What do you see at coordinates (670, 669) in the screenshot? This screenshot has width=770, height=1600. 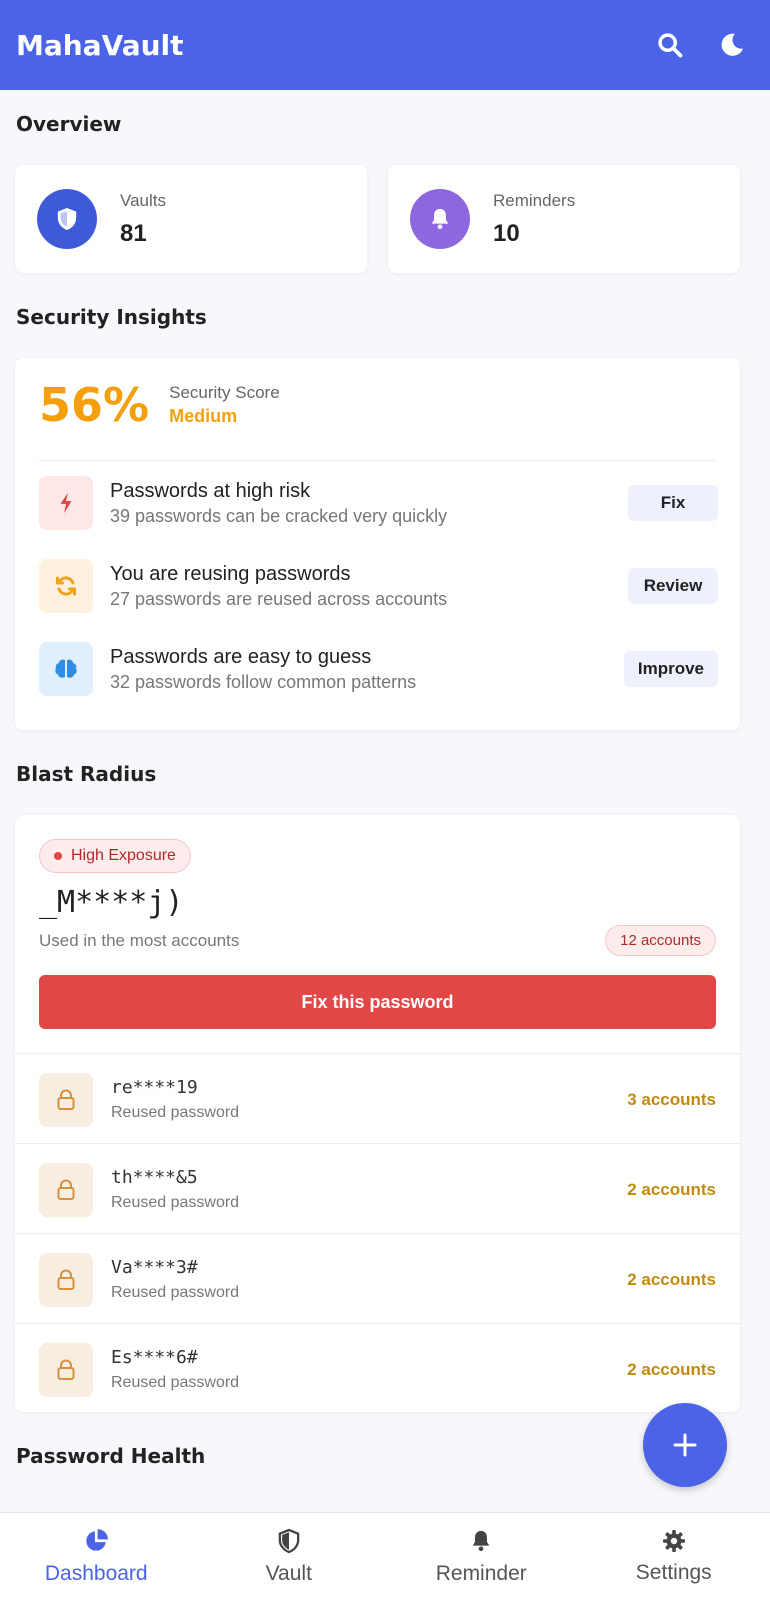 I see `improve-button: Improve` at bounding box center [670, 669].